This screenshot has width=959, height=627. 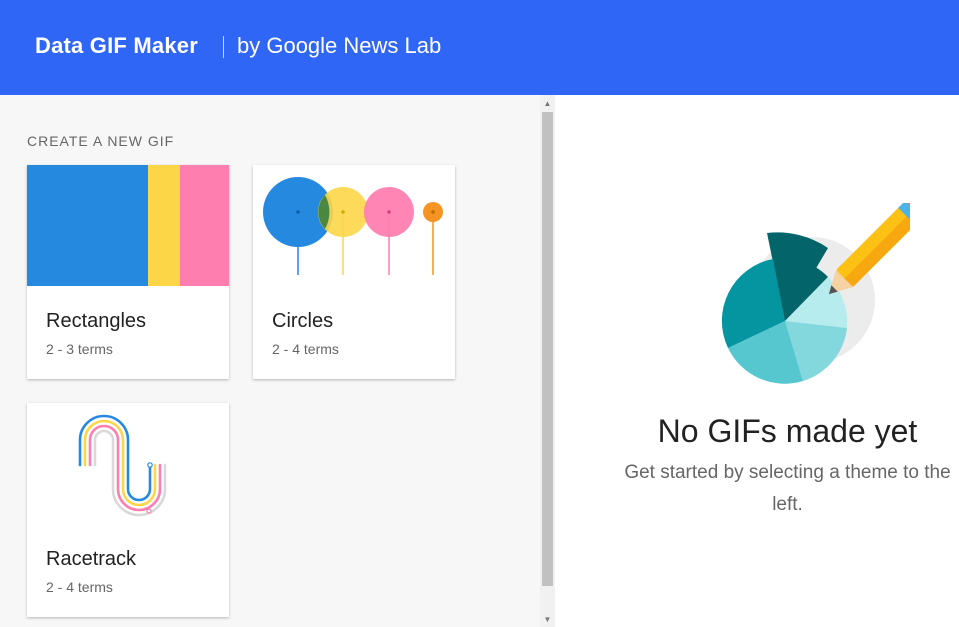 What do you see at coordinates (787, 431) in the screenshot?
I see `empty-state-title: No GIFs made yet` at bounding box center [787, 431].